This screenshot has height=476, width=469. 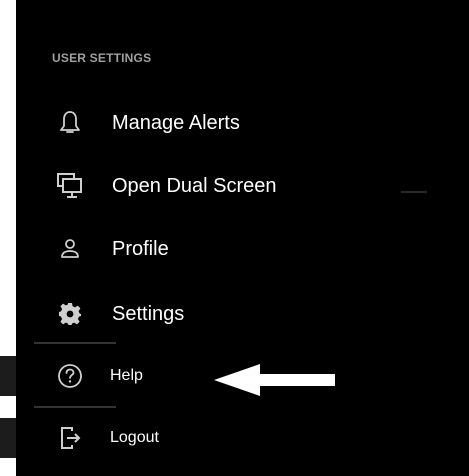 I want to click on menu-item-label: Open Dual Screen, so click(x=194, y=185).